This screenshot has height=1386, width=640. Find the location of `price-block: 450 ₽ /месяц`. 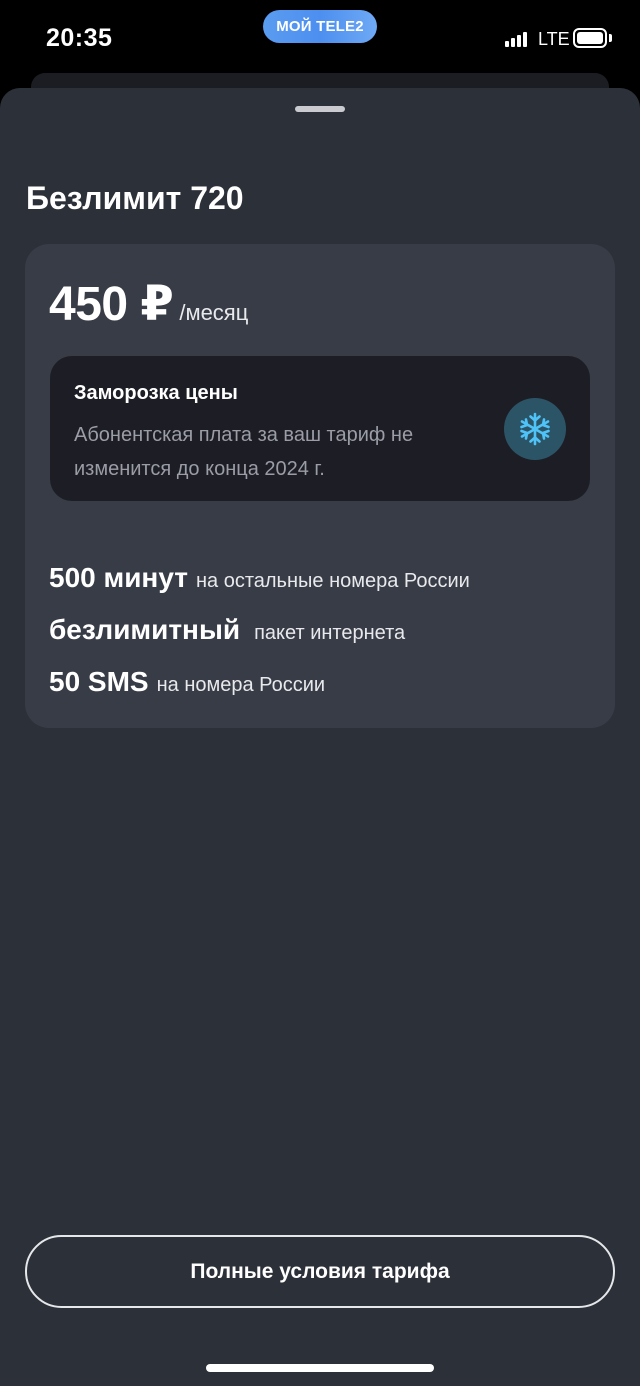

price-block: 450 ₽ /месяц is located at coordinates (148, 304).